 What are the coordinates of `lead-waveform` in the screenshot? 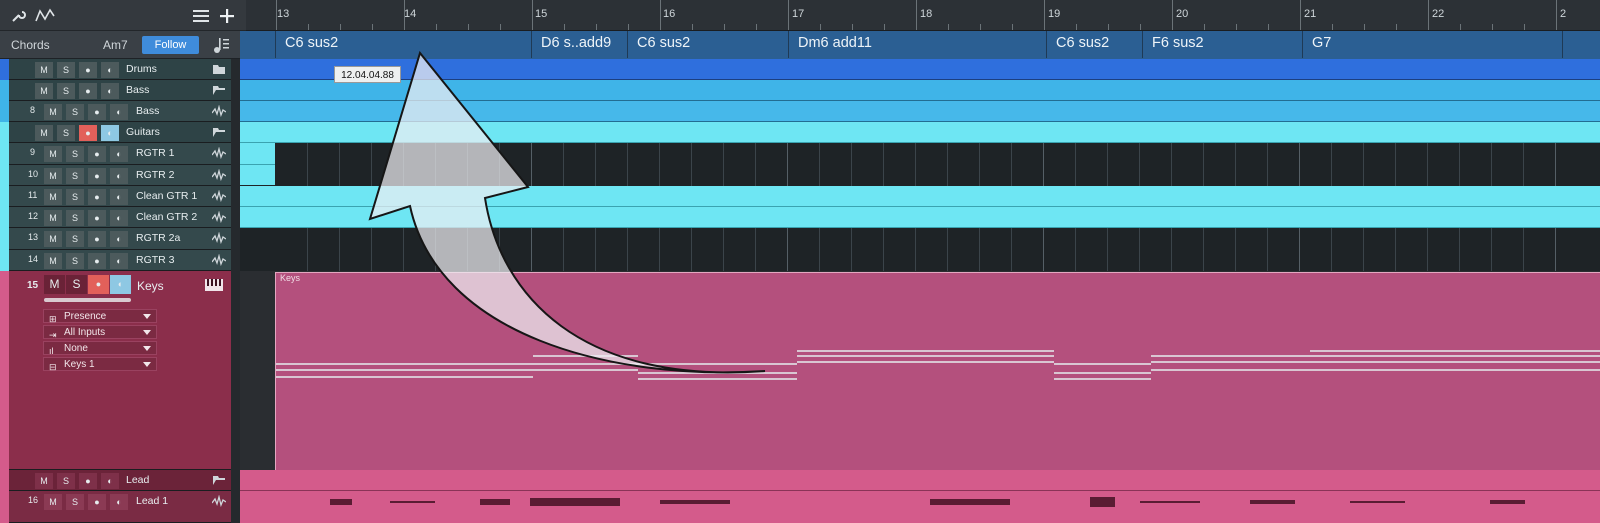 It's located at (927, 502).